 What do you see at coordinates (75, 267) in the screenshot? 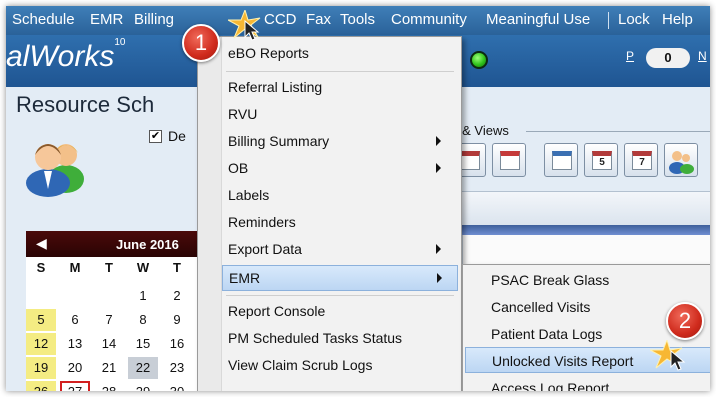
I see `weekday-header: M` at bounding box center [75, 267].